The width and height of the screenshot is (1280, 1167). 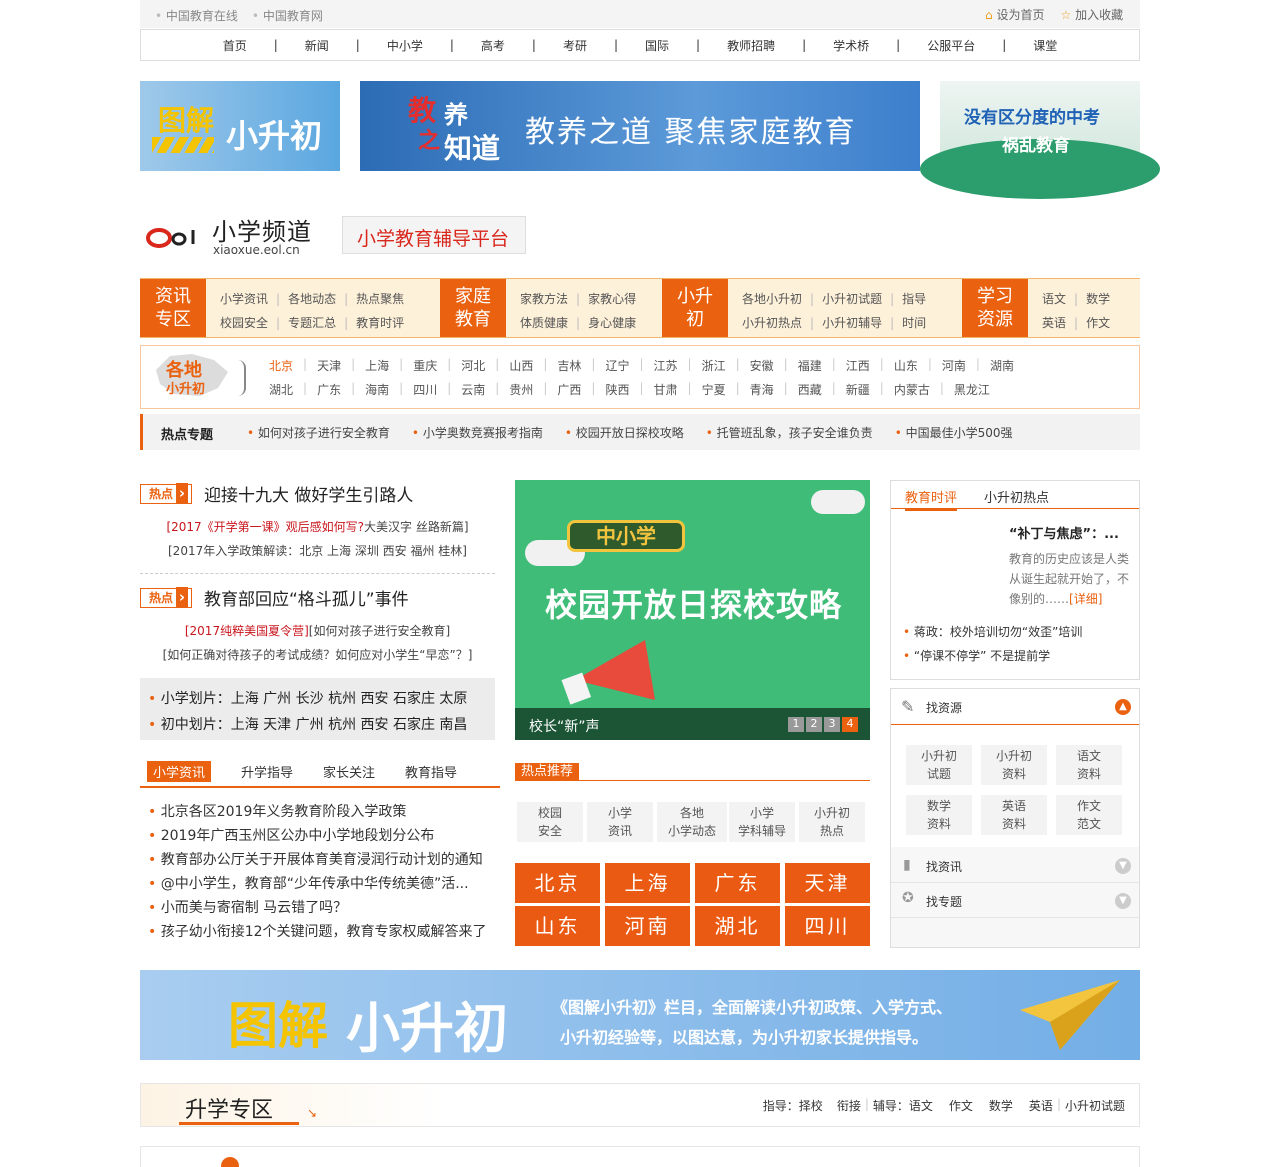 What do you see at coordinates (1002, 365) in the screenshot?
I see `region-link: 湖南` at bounding box center [1002, 365].